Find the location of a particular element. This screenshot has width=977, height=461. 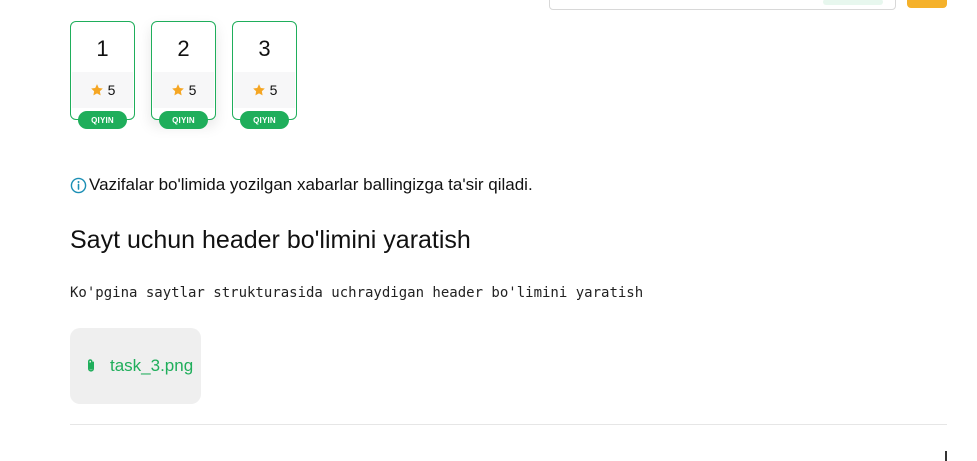

attachment-filename: task_3.png is located at coordinates (152, 365).